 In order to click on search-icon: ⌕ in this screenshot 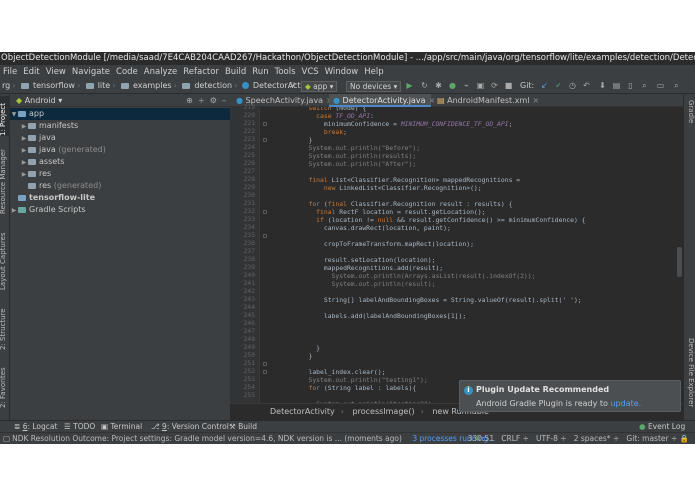, I will do `click(676, 85)`.